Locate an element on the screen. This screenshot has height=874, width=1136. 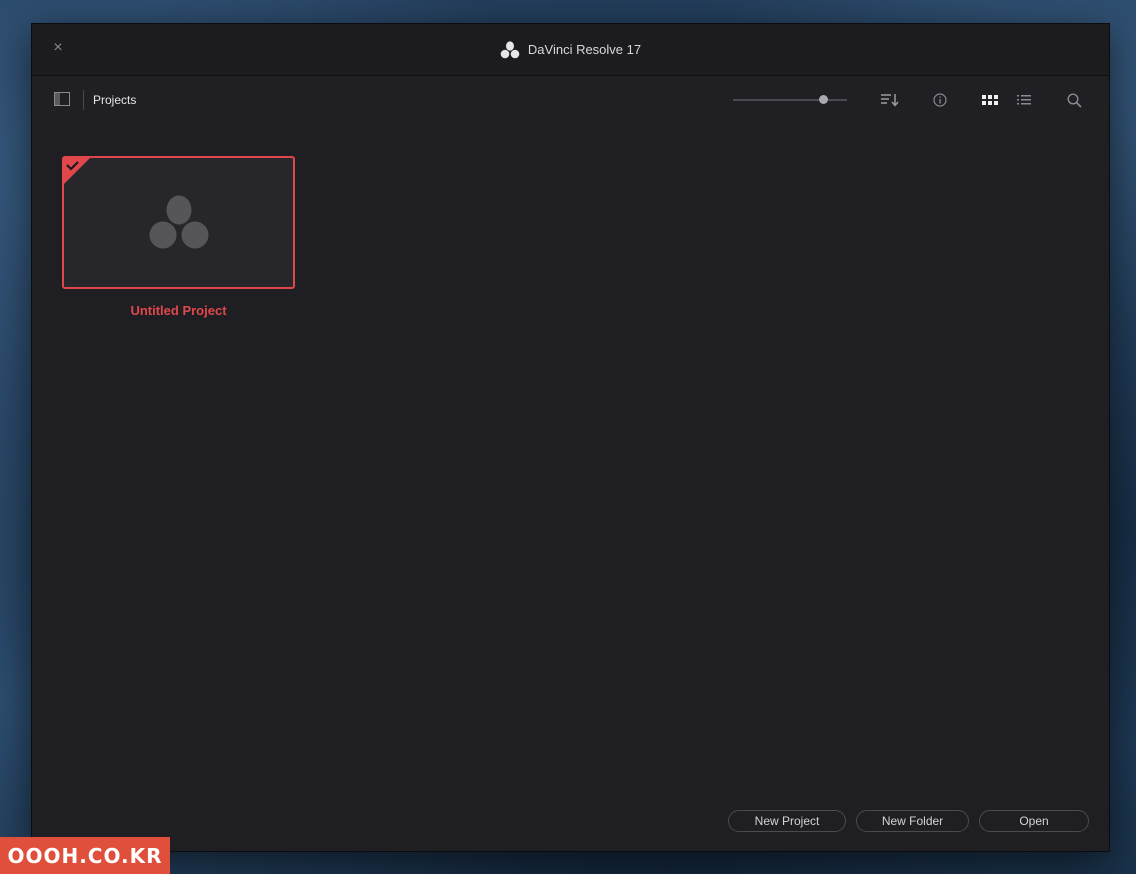
grid-view-icon is located at coordinates (990, 100).